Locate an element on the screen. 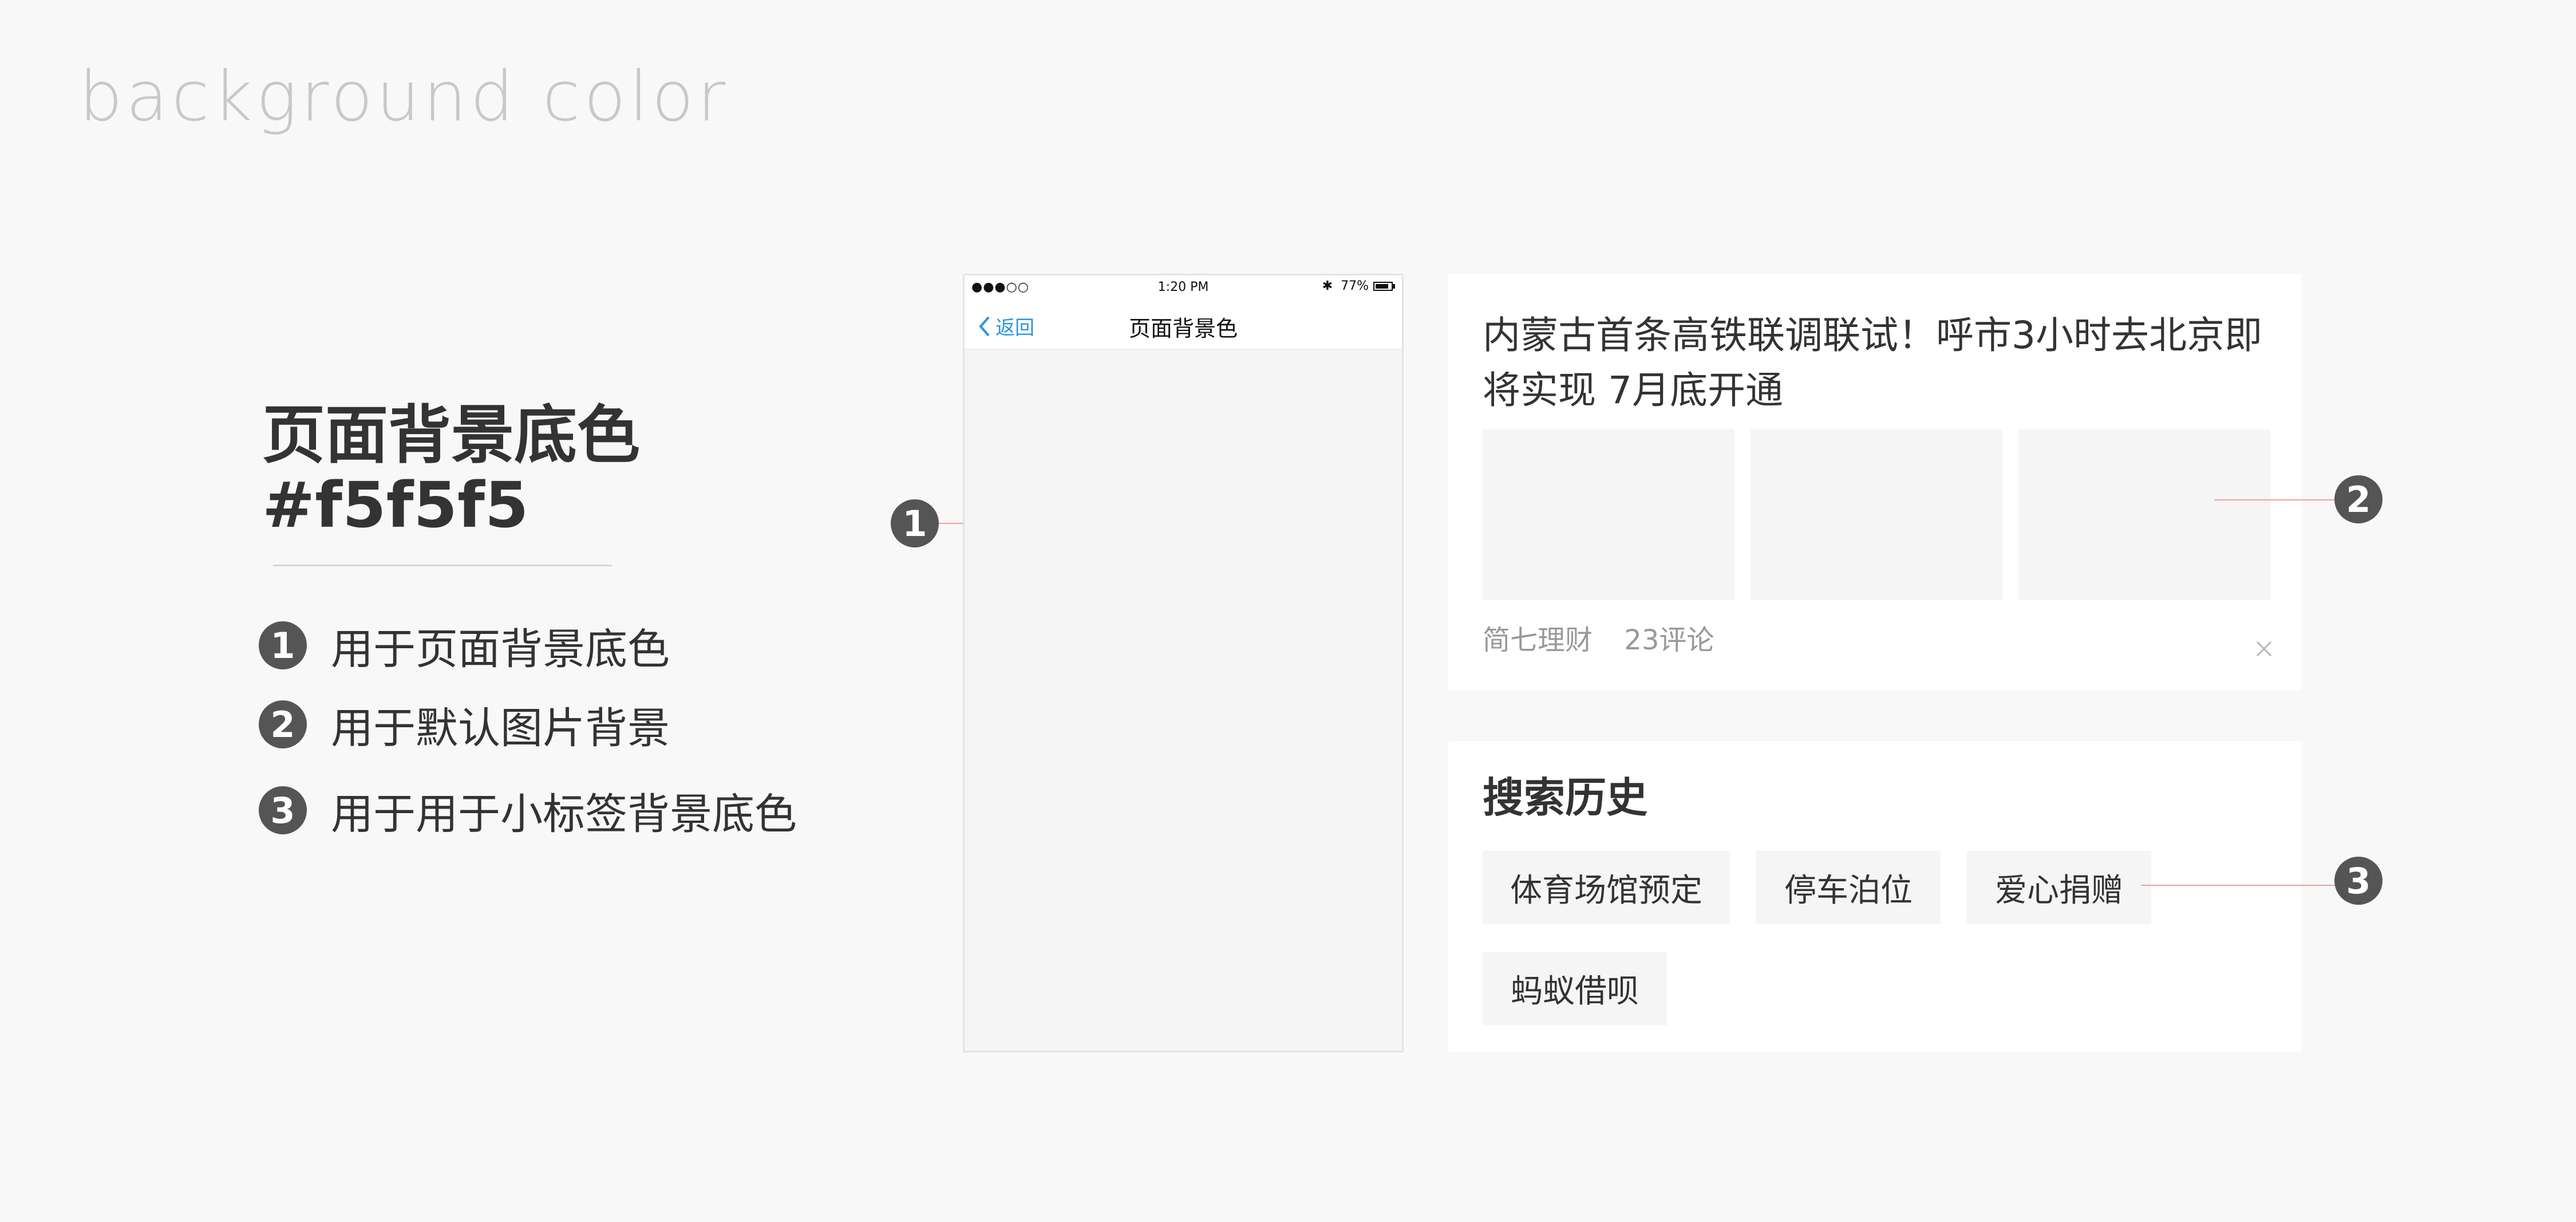  news-comments: 23评论 is located at coordinates (1669, 640).